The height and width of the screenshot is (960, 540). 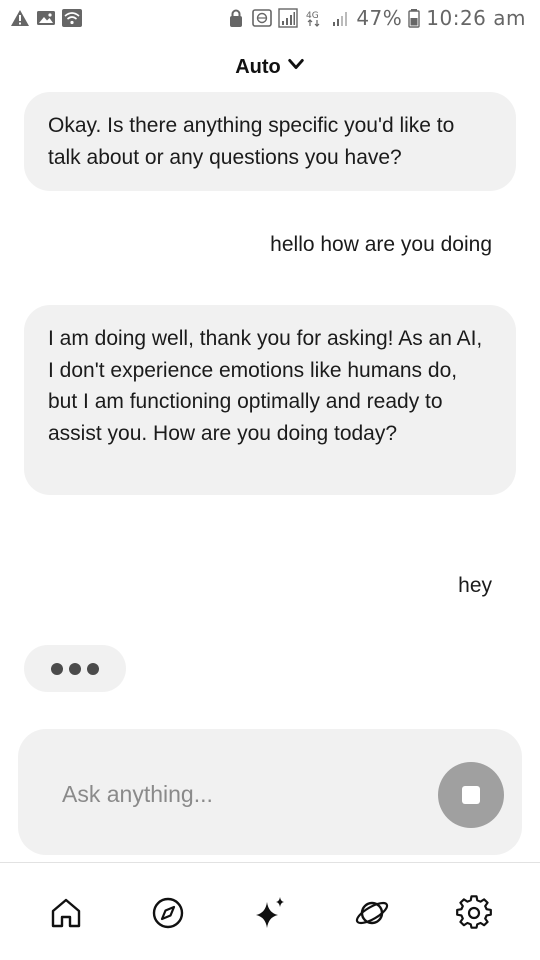 I want to click on message-composer, so click(x=270, y=792).